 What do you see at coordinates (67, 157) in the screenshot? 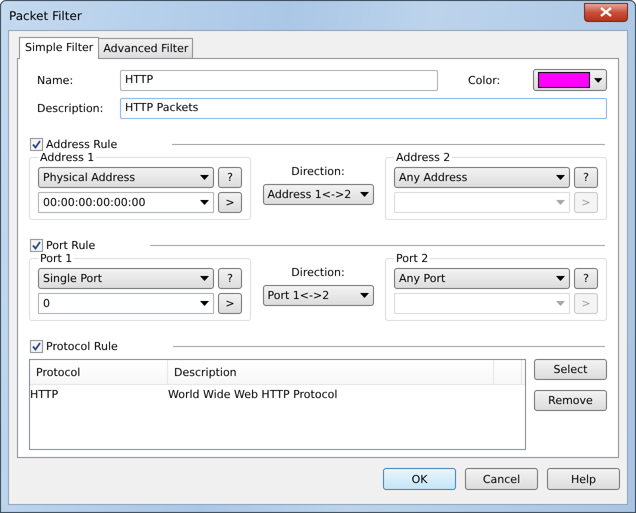
I see `group-title: Address 1` at bounding box center [67, 157].